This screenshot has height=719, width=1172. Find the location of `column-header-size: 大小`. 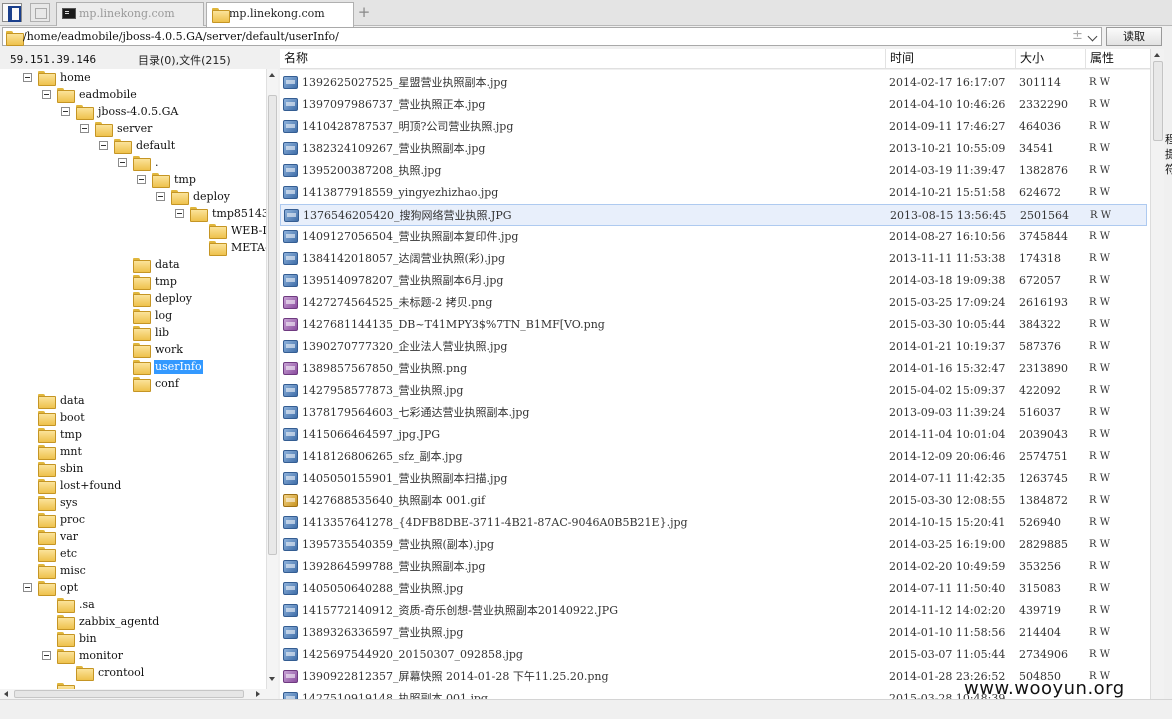

column-header-size: 大小 is located at coordinates (1051, 58).